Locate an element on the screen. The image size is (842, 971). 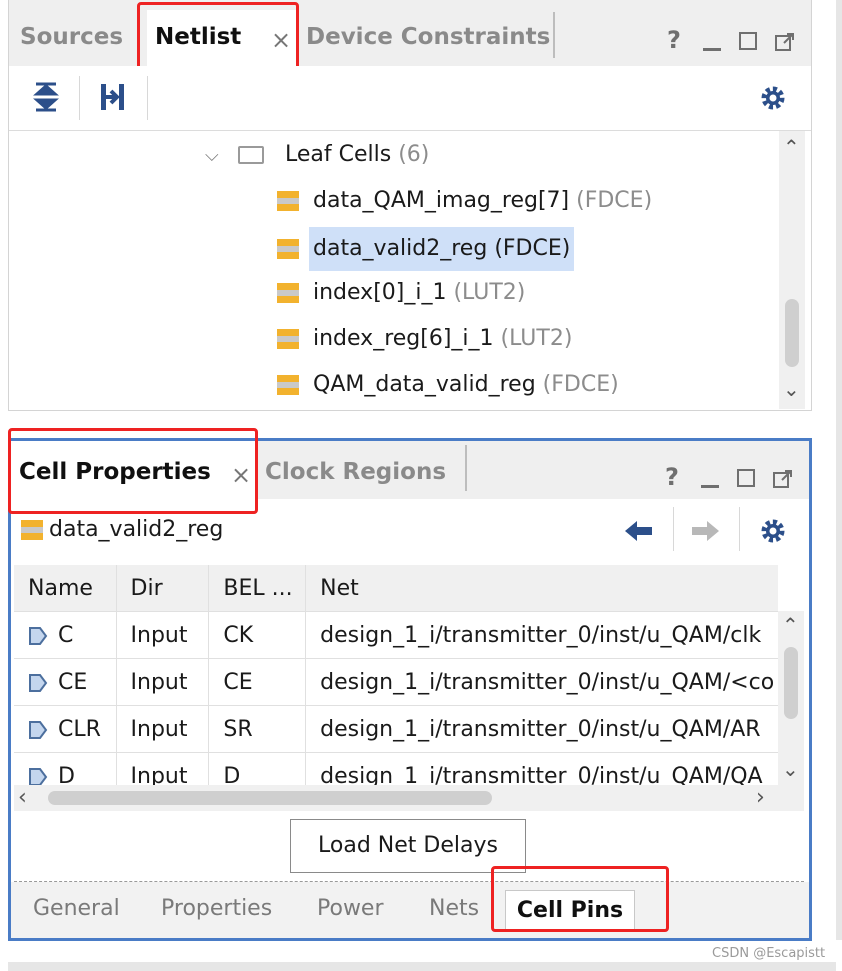
scroll-right-icon: › is located at coordinates (760, 797).